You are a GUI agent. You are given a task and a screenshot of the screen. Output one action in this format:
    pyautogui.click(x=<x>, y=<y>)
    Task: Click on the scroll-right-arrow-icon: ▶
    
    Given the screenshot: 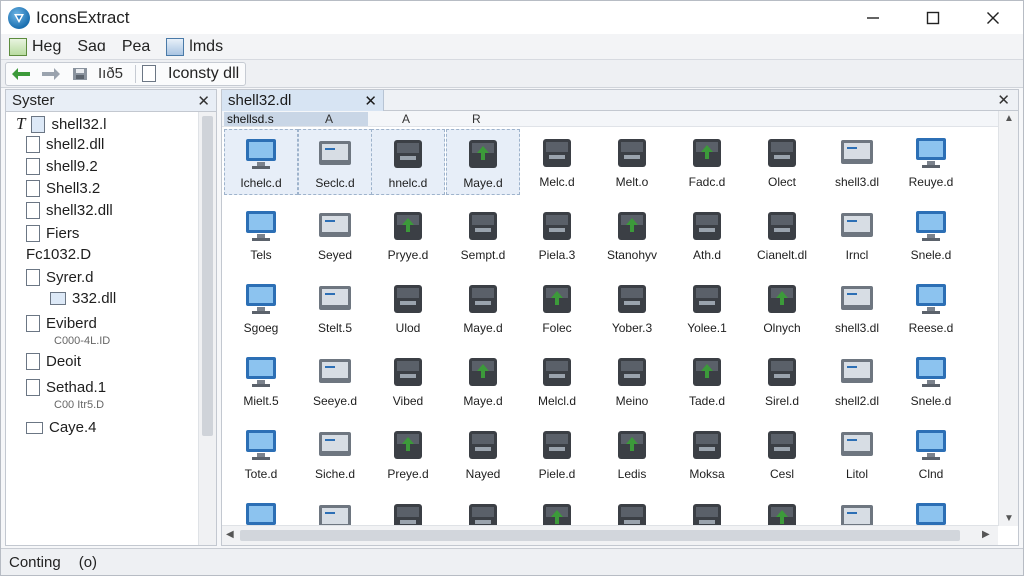 What is the action you would take?
    pyautogui.click(x=986, y=534)
    